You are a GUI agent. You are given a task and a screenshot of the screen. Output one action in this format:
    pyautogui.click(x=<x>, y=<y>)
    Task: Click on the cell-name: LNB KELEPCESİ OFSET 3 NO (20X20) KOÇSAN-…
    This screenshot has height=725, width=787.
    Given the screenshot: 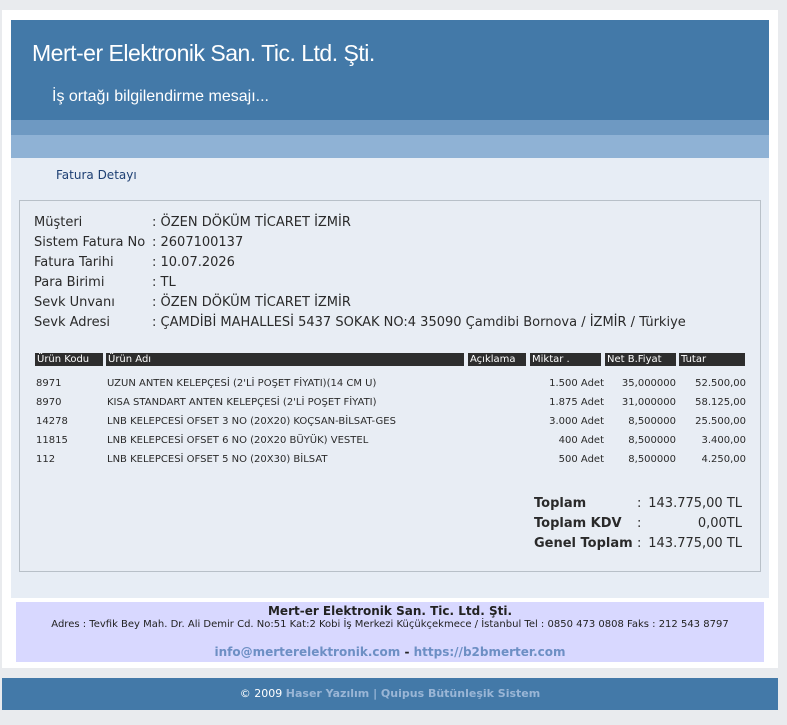 What is the action you would take?
    pyautogui.click(x=251, y=421)
    